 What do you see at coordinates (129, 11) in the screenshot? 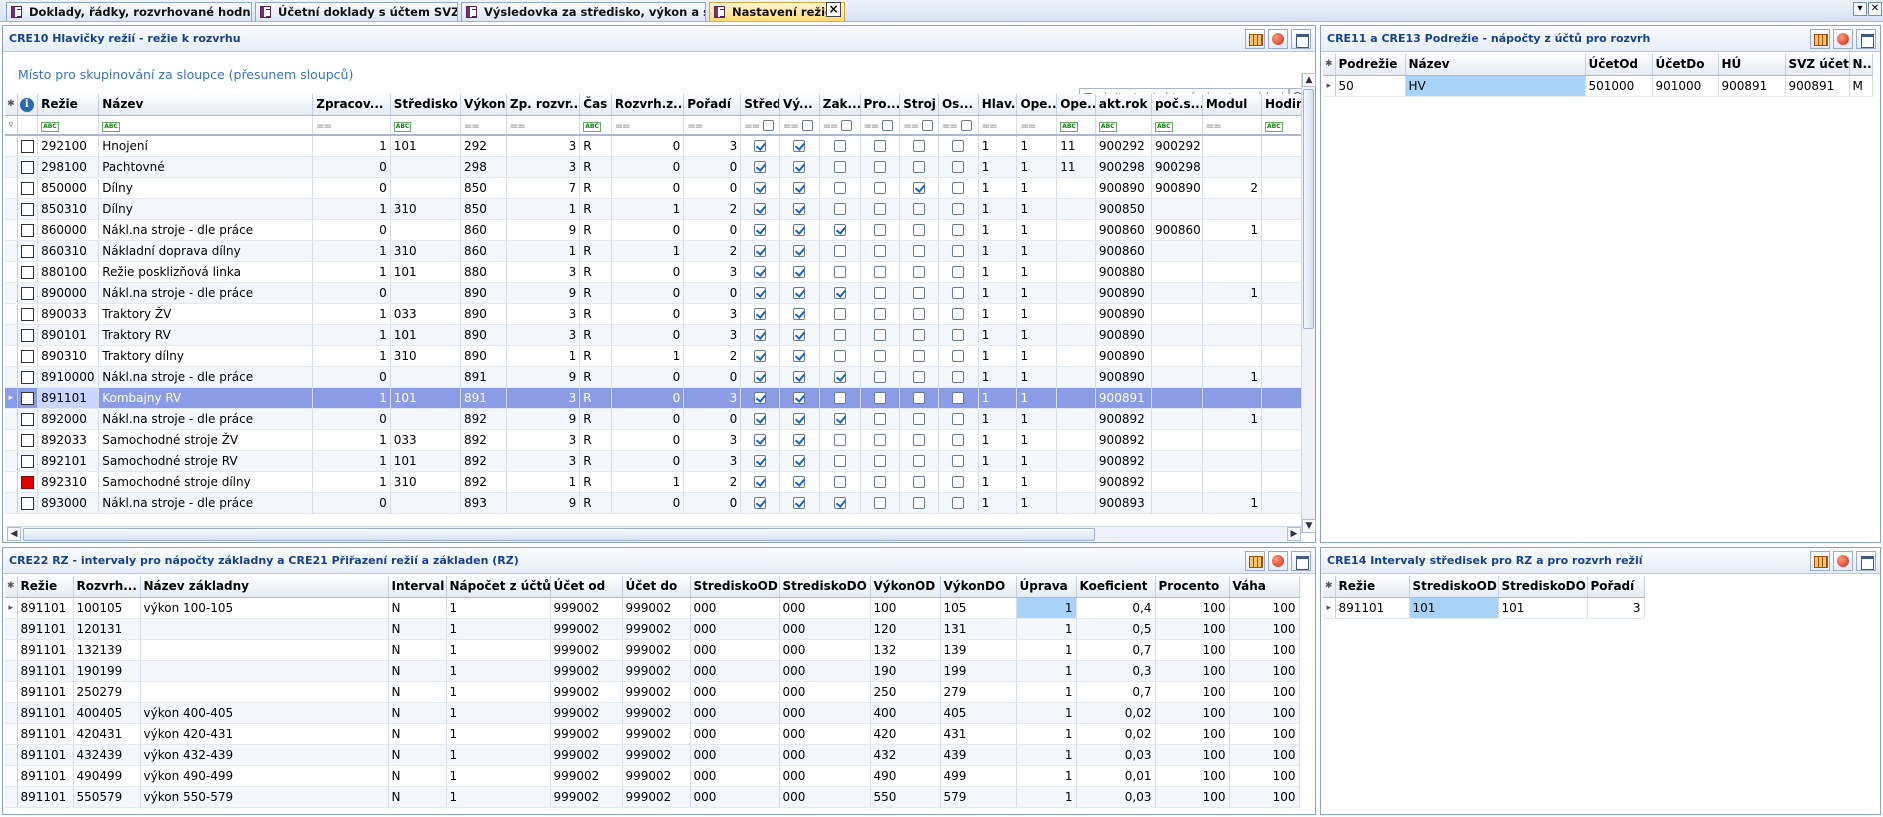
I see `tab-doklady: Doklady, řádky, rozvrhované hodnoty` at bounding box center [129, 11].